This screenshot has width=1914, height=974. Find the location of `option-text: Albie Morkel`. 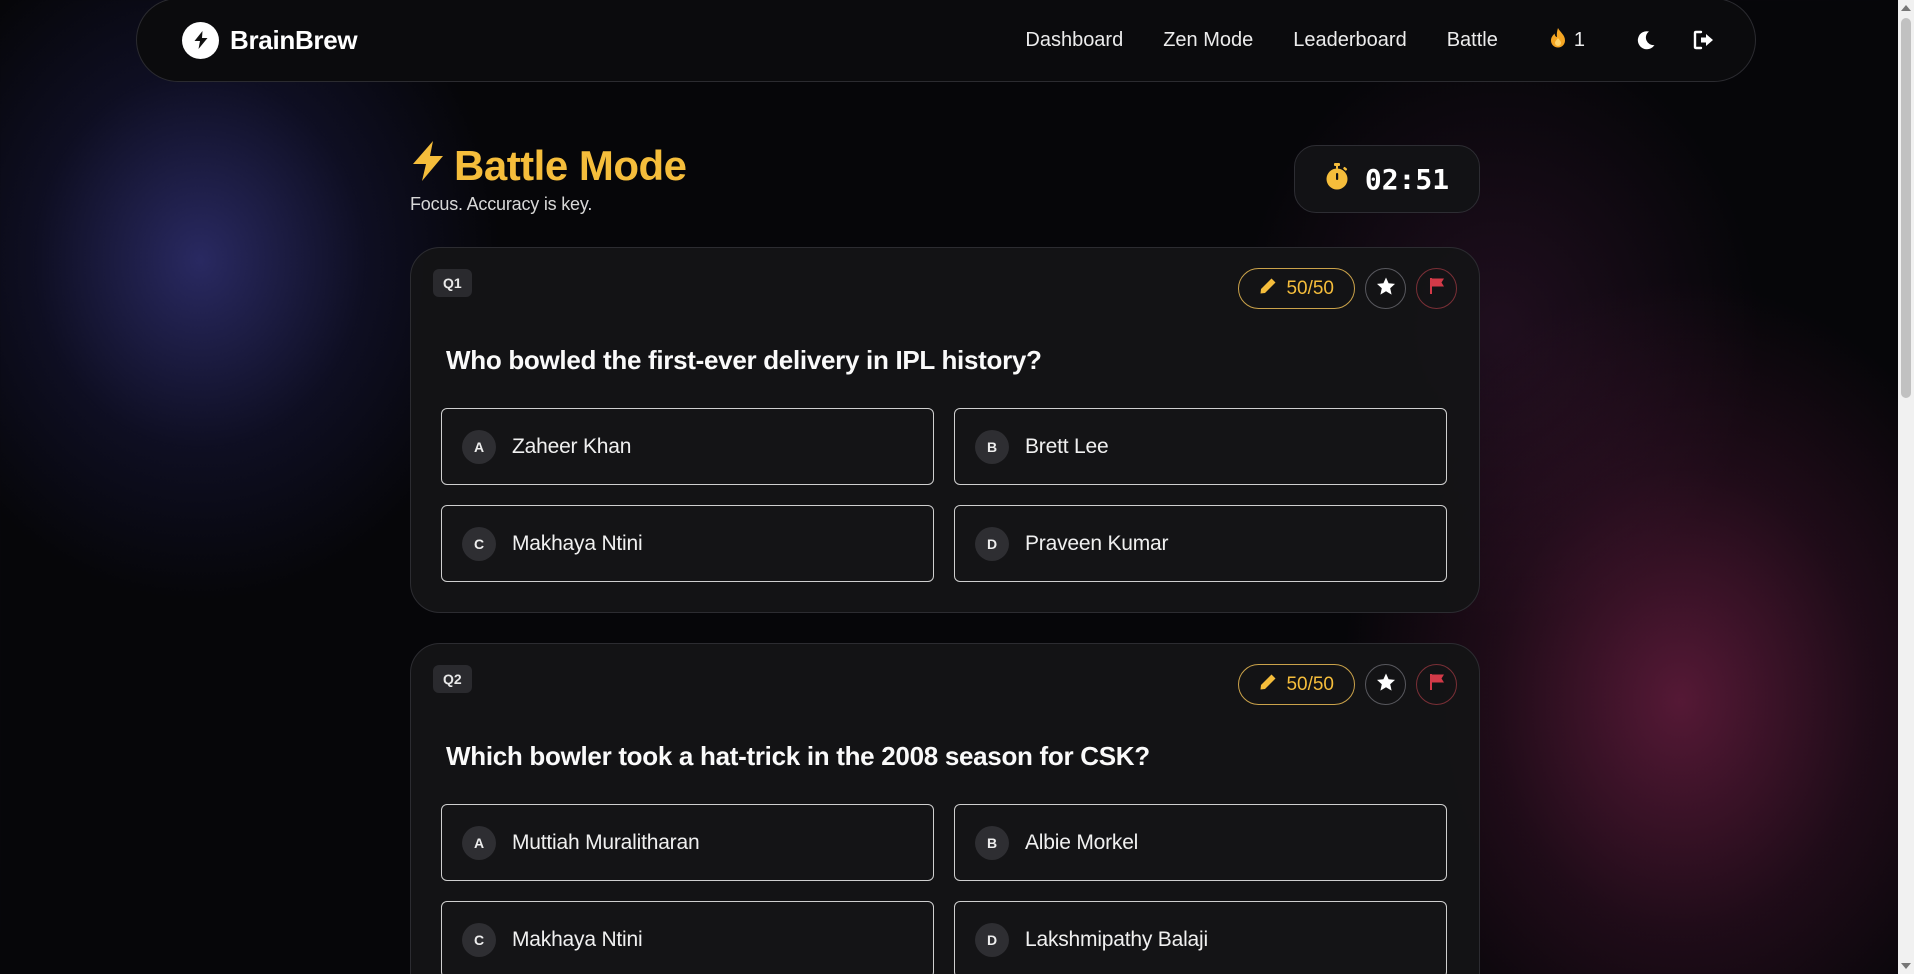

option-text: Albie Morkel is located at coordinates (1082, 842).